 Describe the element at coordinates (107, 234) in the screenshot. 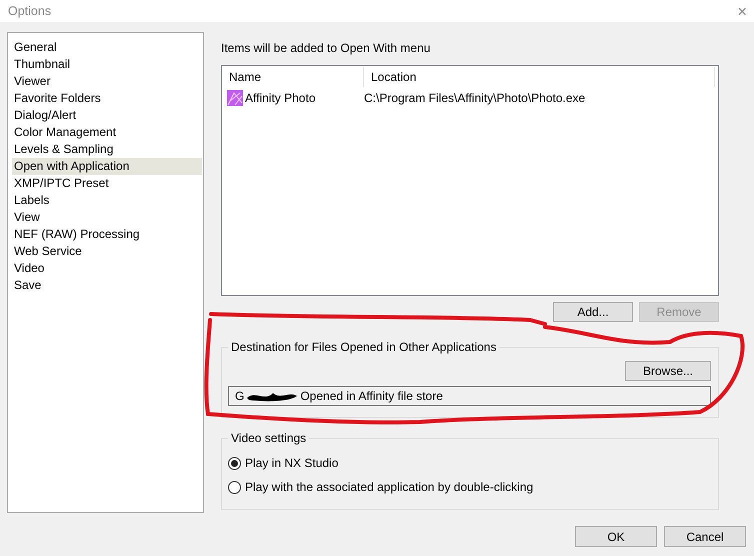

I see `sidebar-item: NEF (RAW) Processing` at that location.